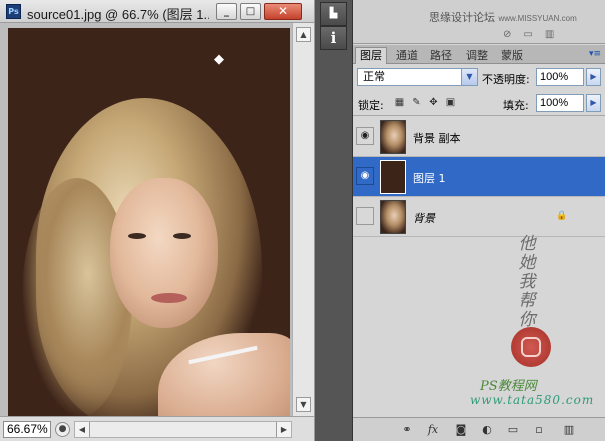  I want to click on visibility-toggle-empty, so click(365, 216).